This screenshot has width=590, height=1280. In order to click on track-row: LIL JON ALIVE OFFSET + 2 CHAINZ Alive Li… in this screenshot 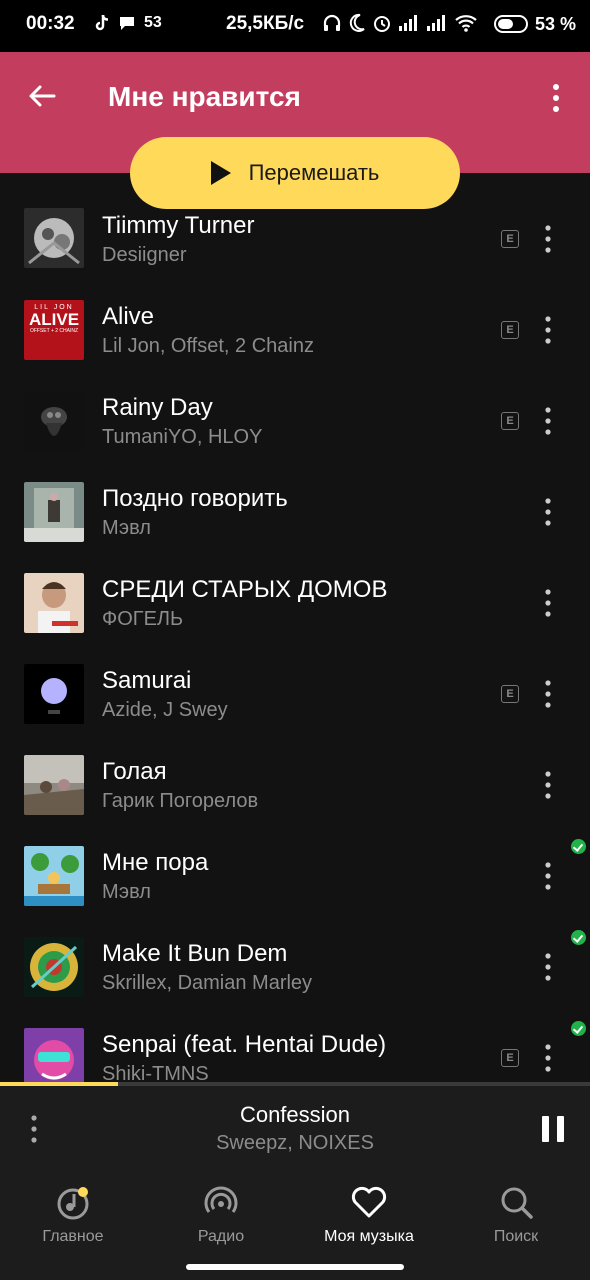, I will do `click(295, 332)`.